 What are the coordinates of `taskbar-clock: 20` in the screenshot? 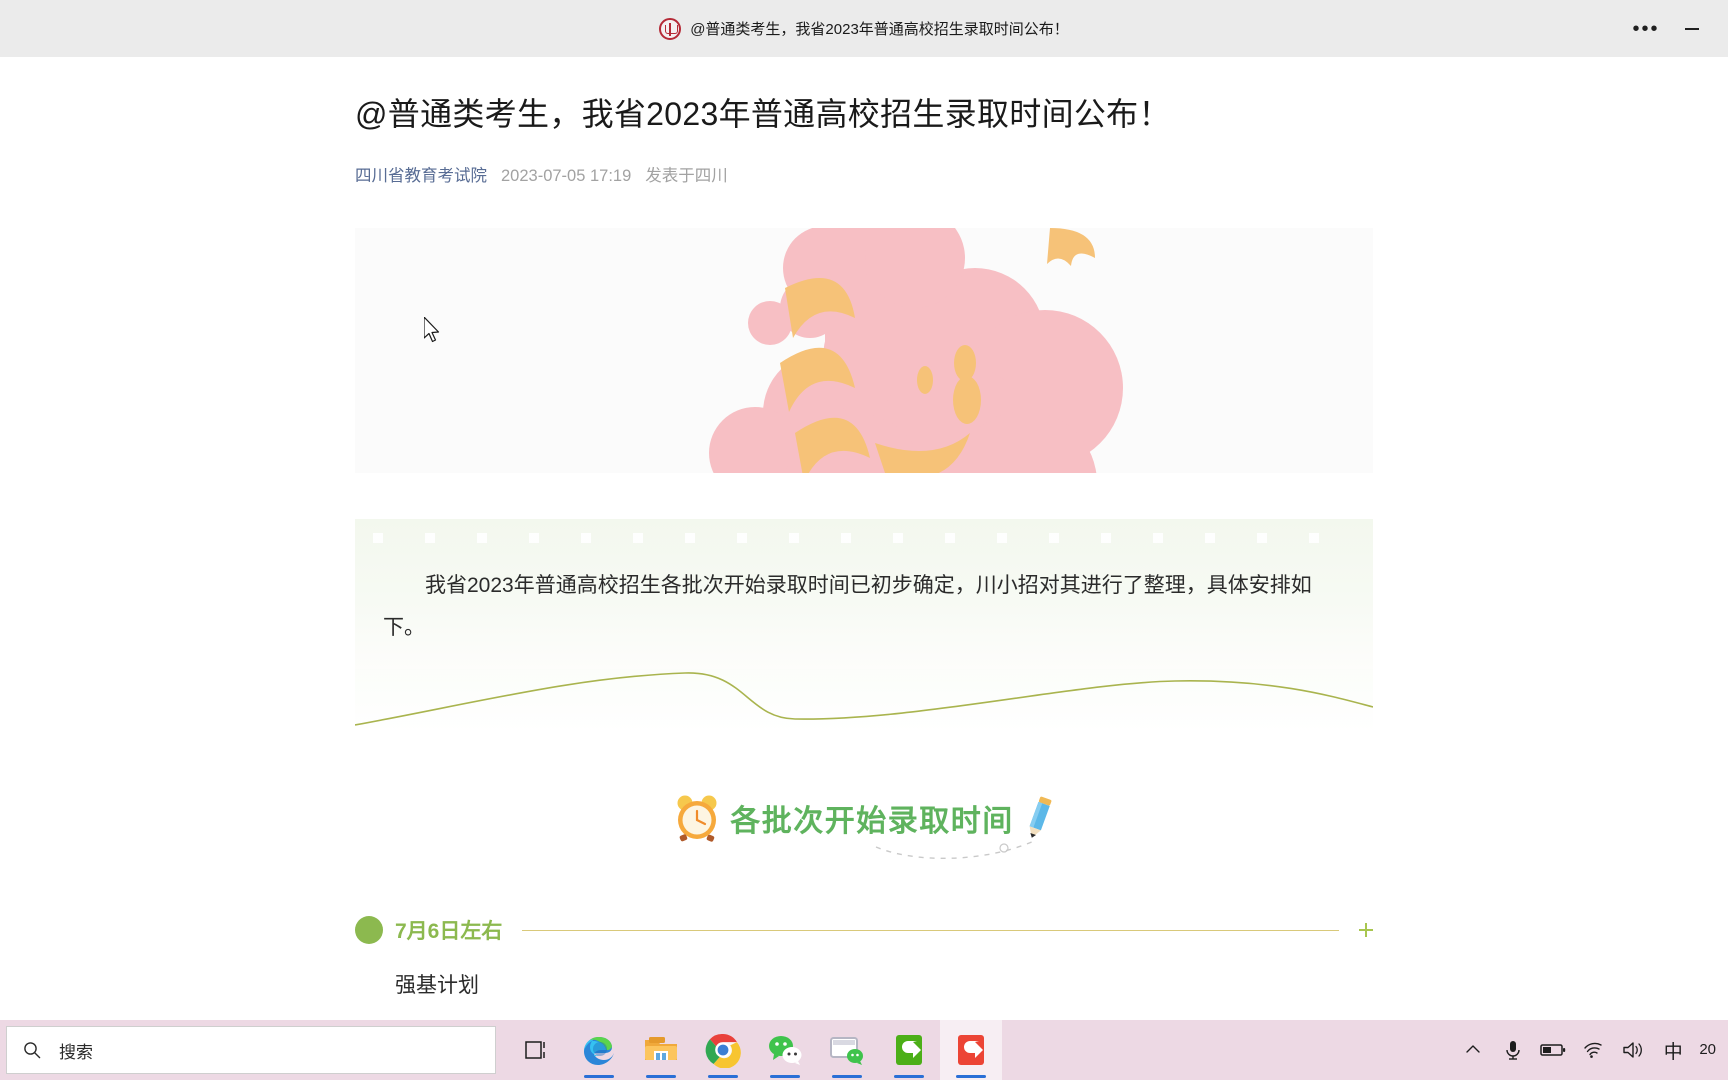 It's located at (1708, 1050).